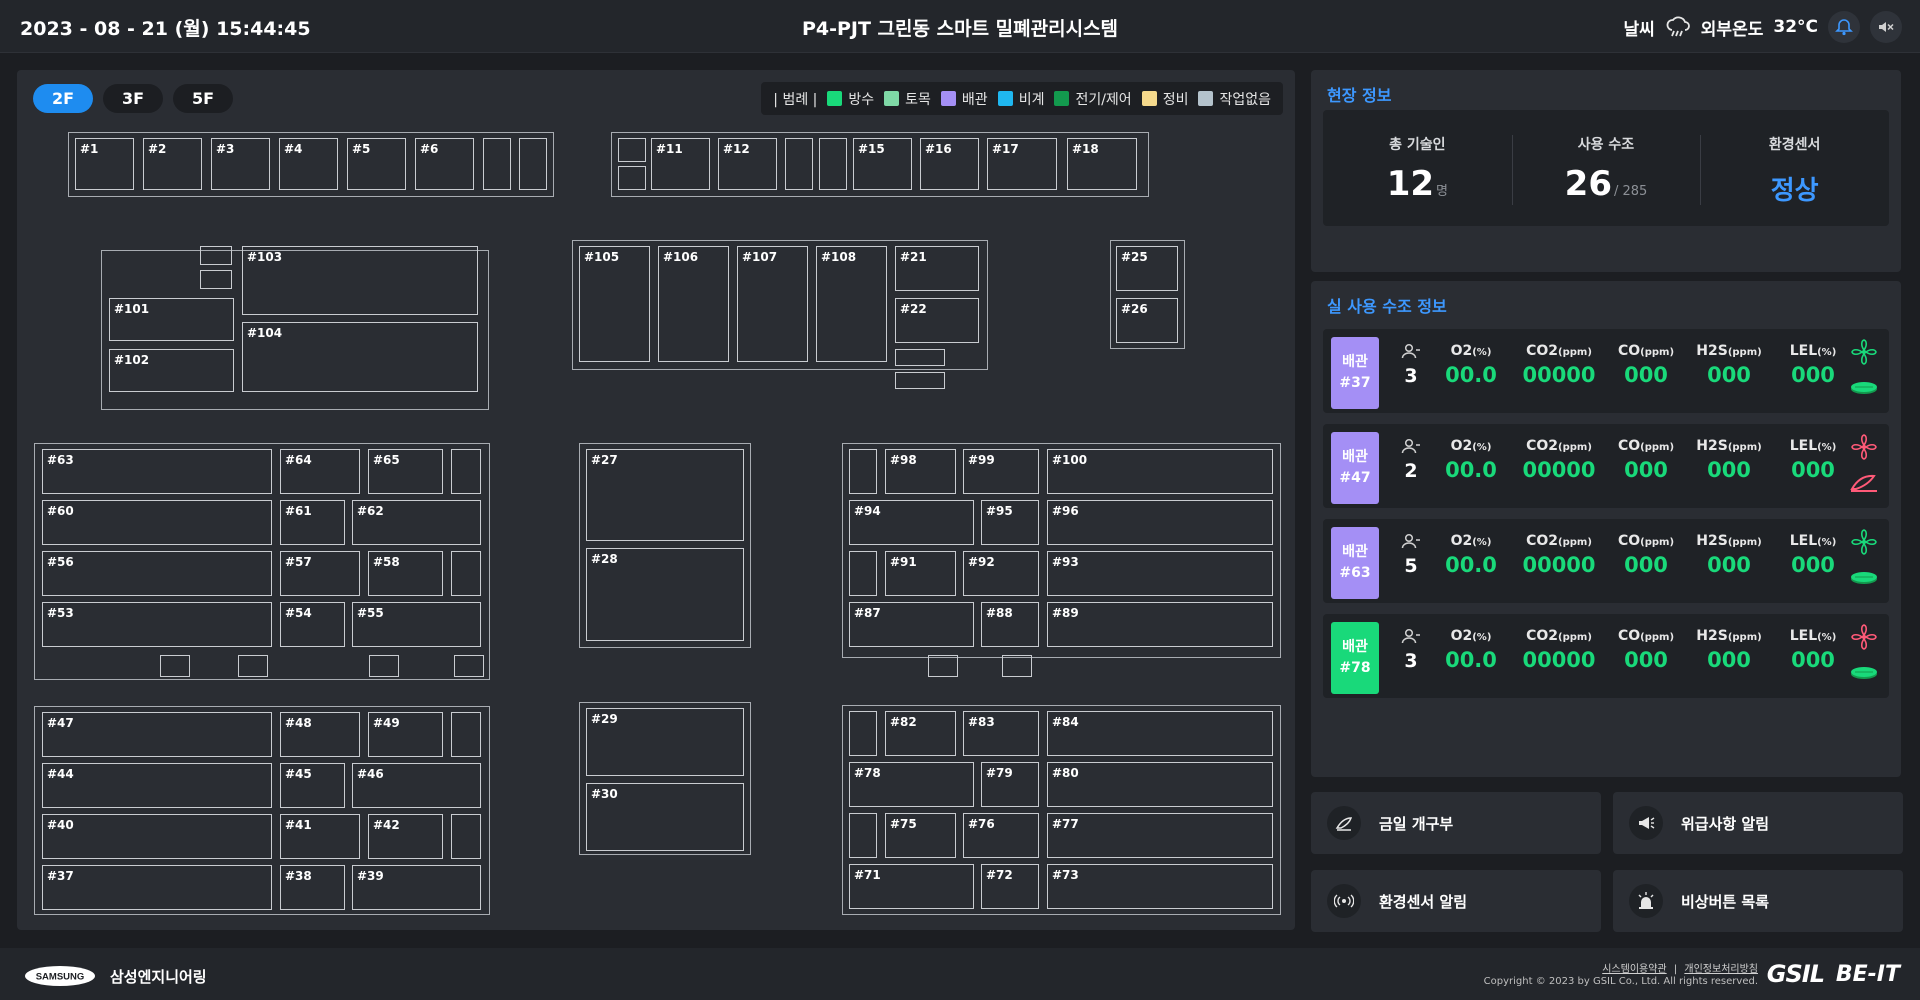  I want to click on room-cell: #28, so click(665, 594).